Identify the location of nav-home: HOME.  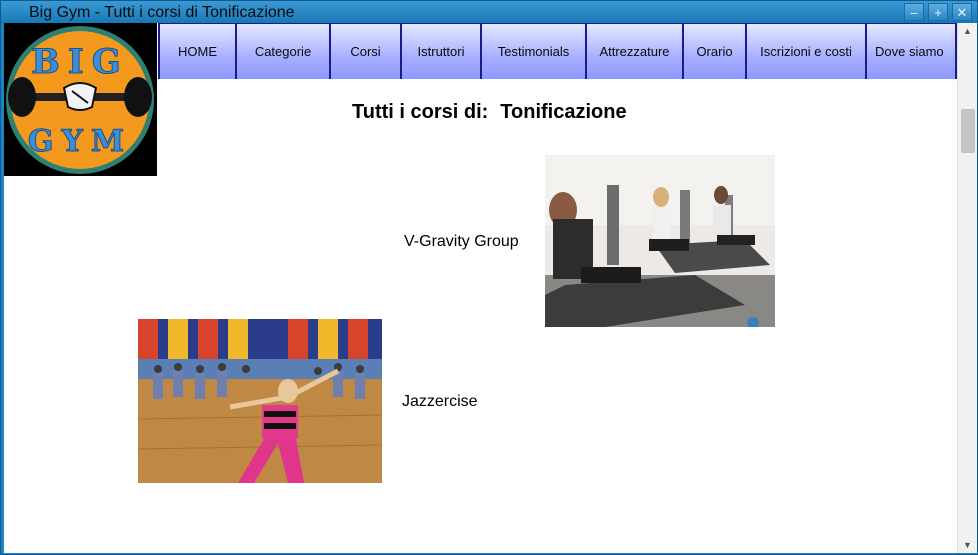
(197, 51).